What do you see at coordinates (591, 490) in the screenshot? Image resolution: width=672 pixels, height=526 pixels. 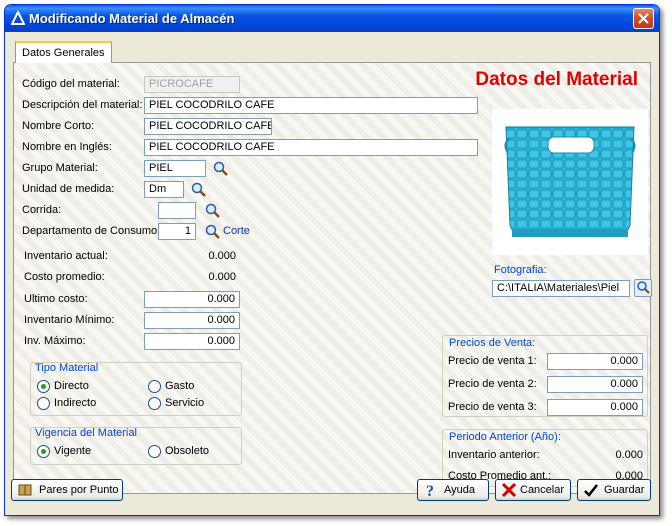 I see `checkmark-icon` at bounding box center [591, 490].